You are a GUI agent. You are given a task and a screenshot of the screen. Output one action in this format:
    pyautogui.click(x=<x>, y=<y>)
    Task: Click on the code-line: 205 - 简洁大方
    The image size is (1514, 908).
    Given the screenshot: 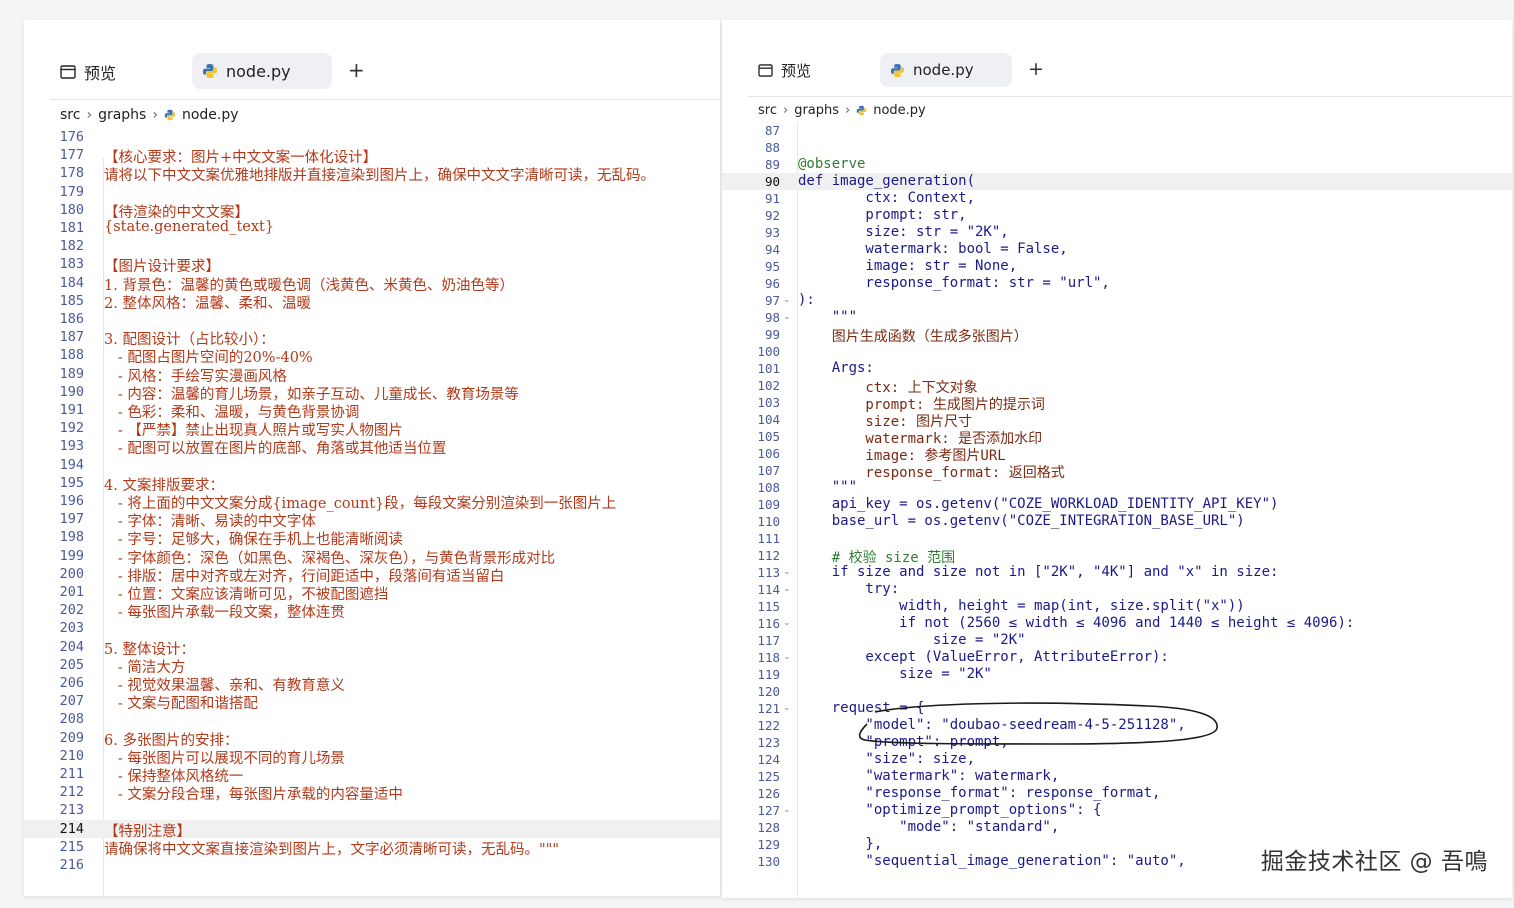 What is the action you would take?
    pyautogui.click(x=372, y=666)
    